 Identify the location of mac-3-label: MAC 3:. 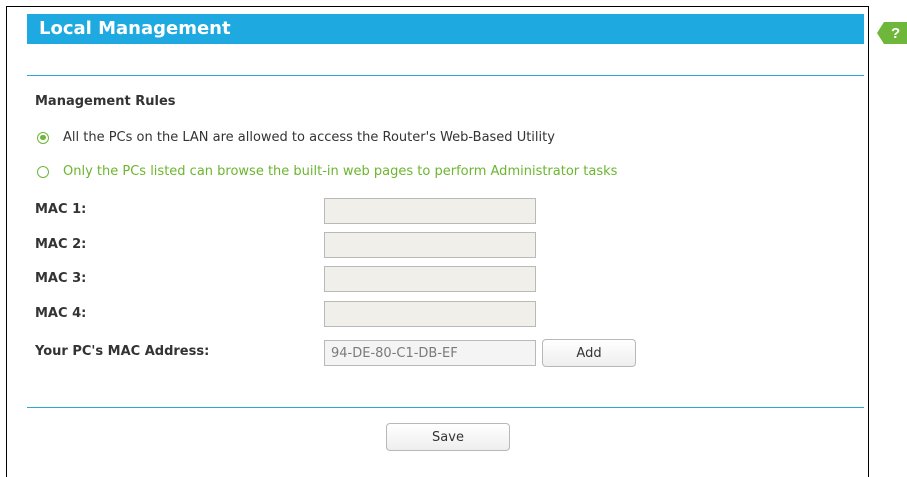
(61, 278).